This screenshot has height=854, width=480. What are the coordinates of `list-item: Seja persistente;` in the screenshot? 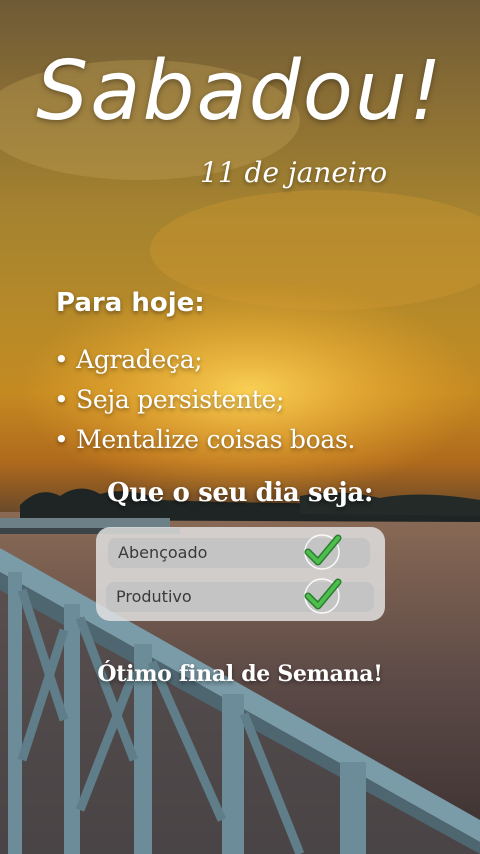 It's located at (204, 400).